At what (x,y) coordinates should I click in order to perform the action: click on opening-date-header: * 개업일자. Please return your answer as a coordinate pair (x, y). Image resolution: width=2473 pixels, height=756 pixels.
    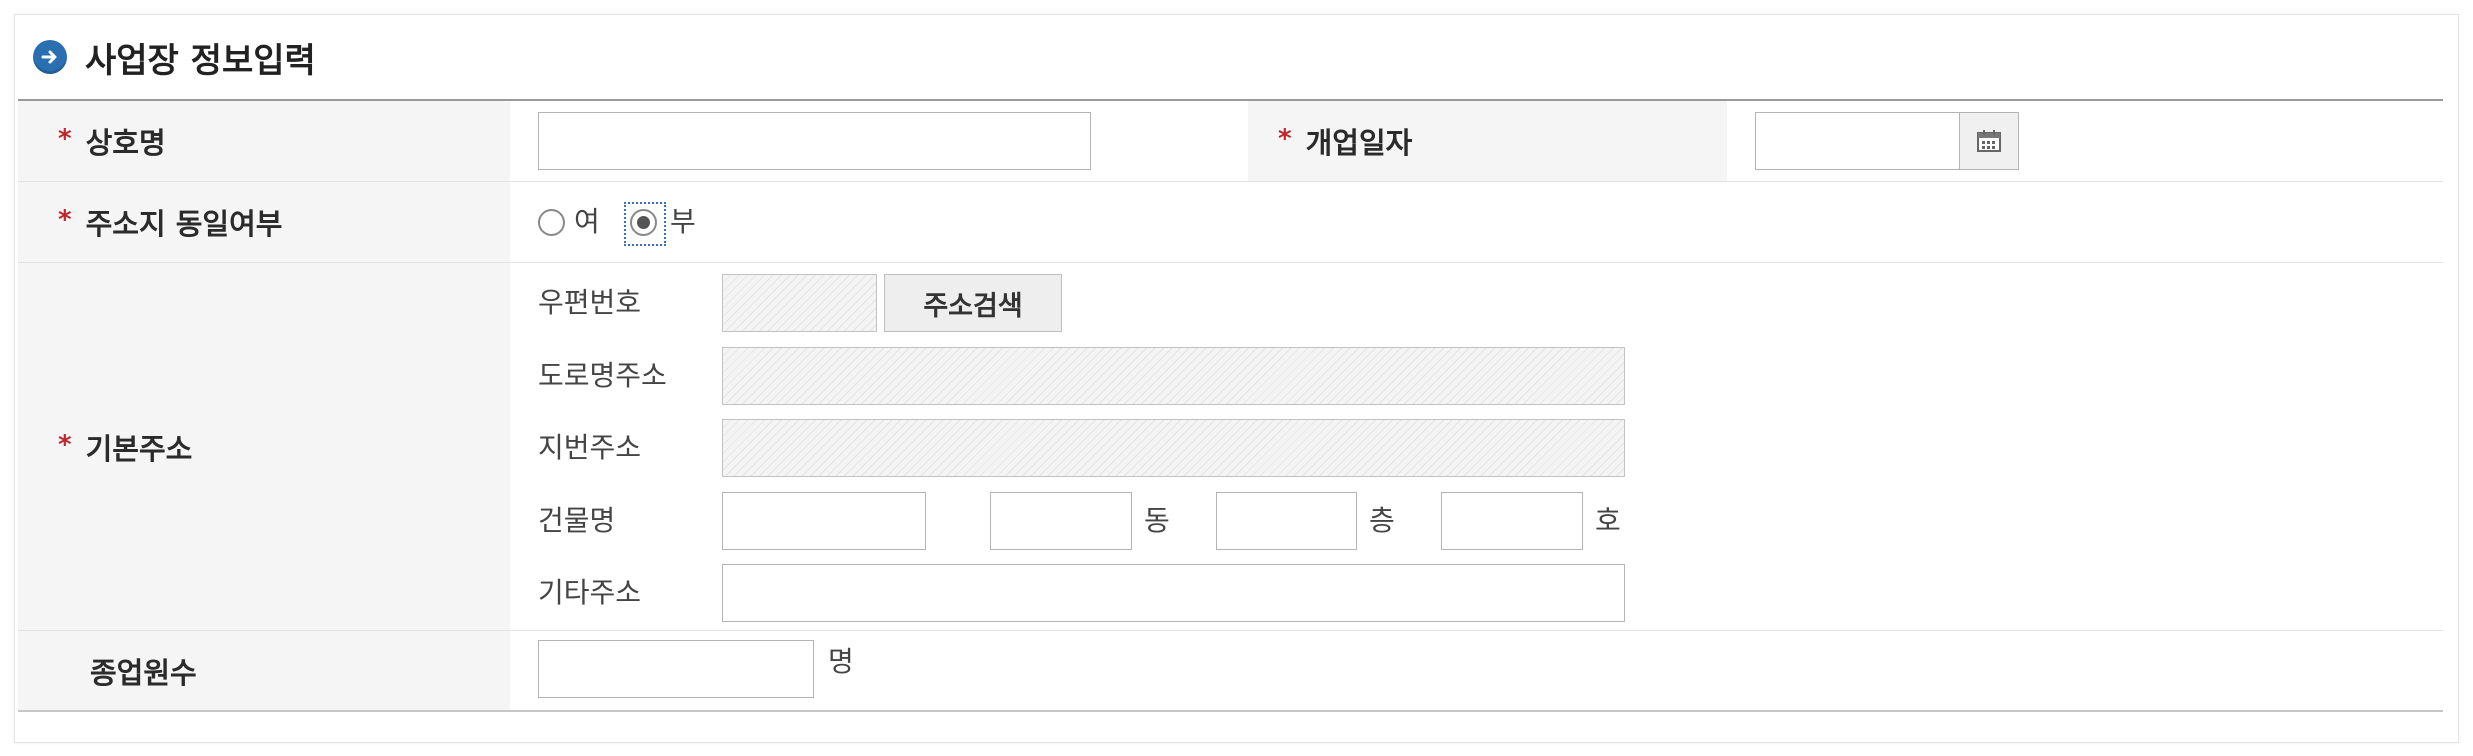
    Looking at the image, I should click on (1487, 141).